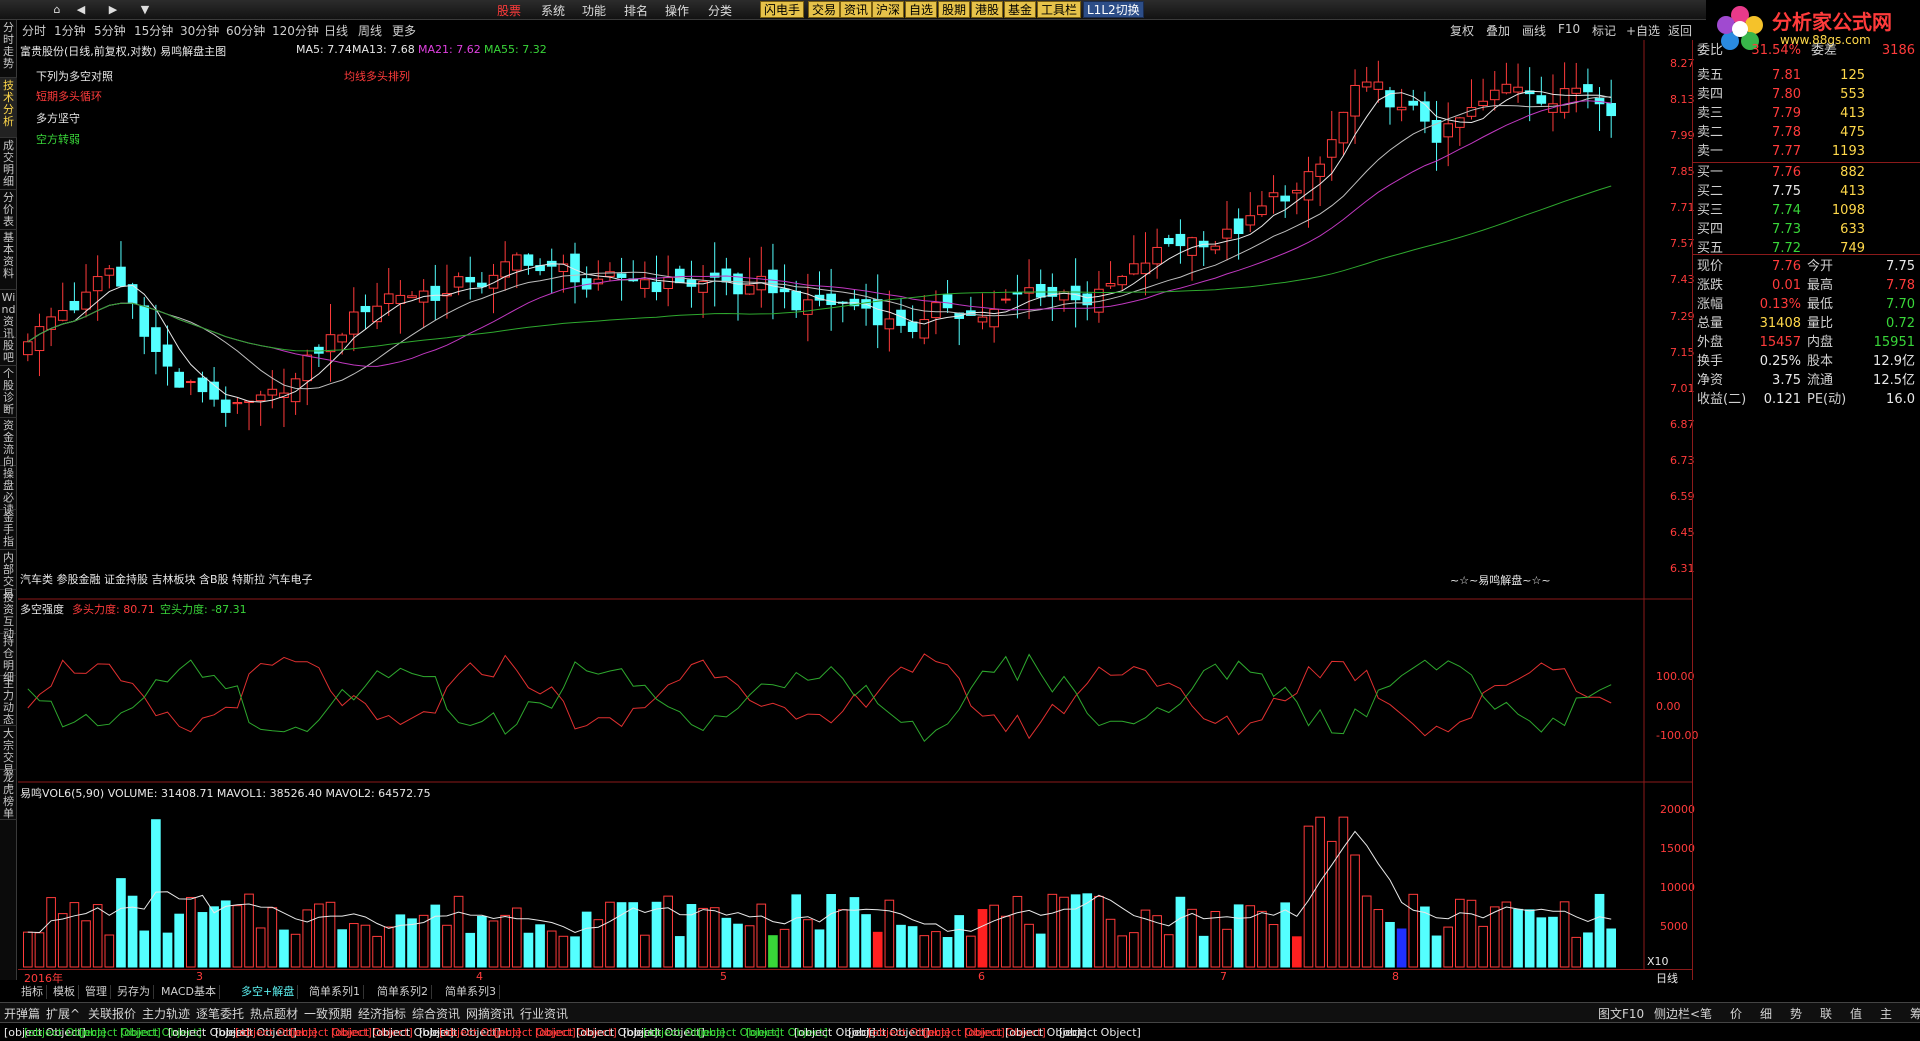 The height and width of the screenshot is (1041, 1920). I want to click on bid-row: 买五 7.72 749, so click(1807, 249).